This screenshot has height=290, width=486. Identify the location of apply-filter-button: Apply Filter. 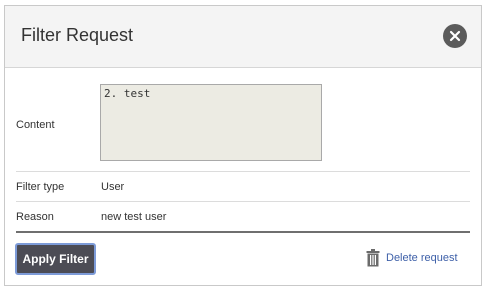
(55, 259).